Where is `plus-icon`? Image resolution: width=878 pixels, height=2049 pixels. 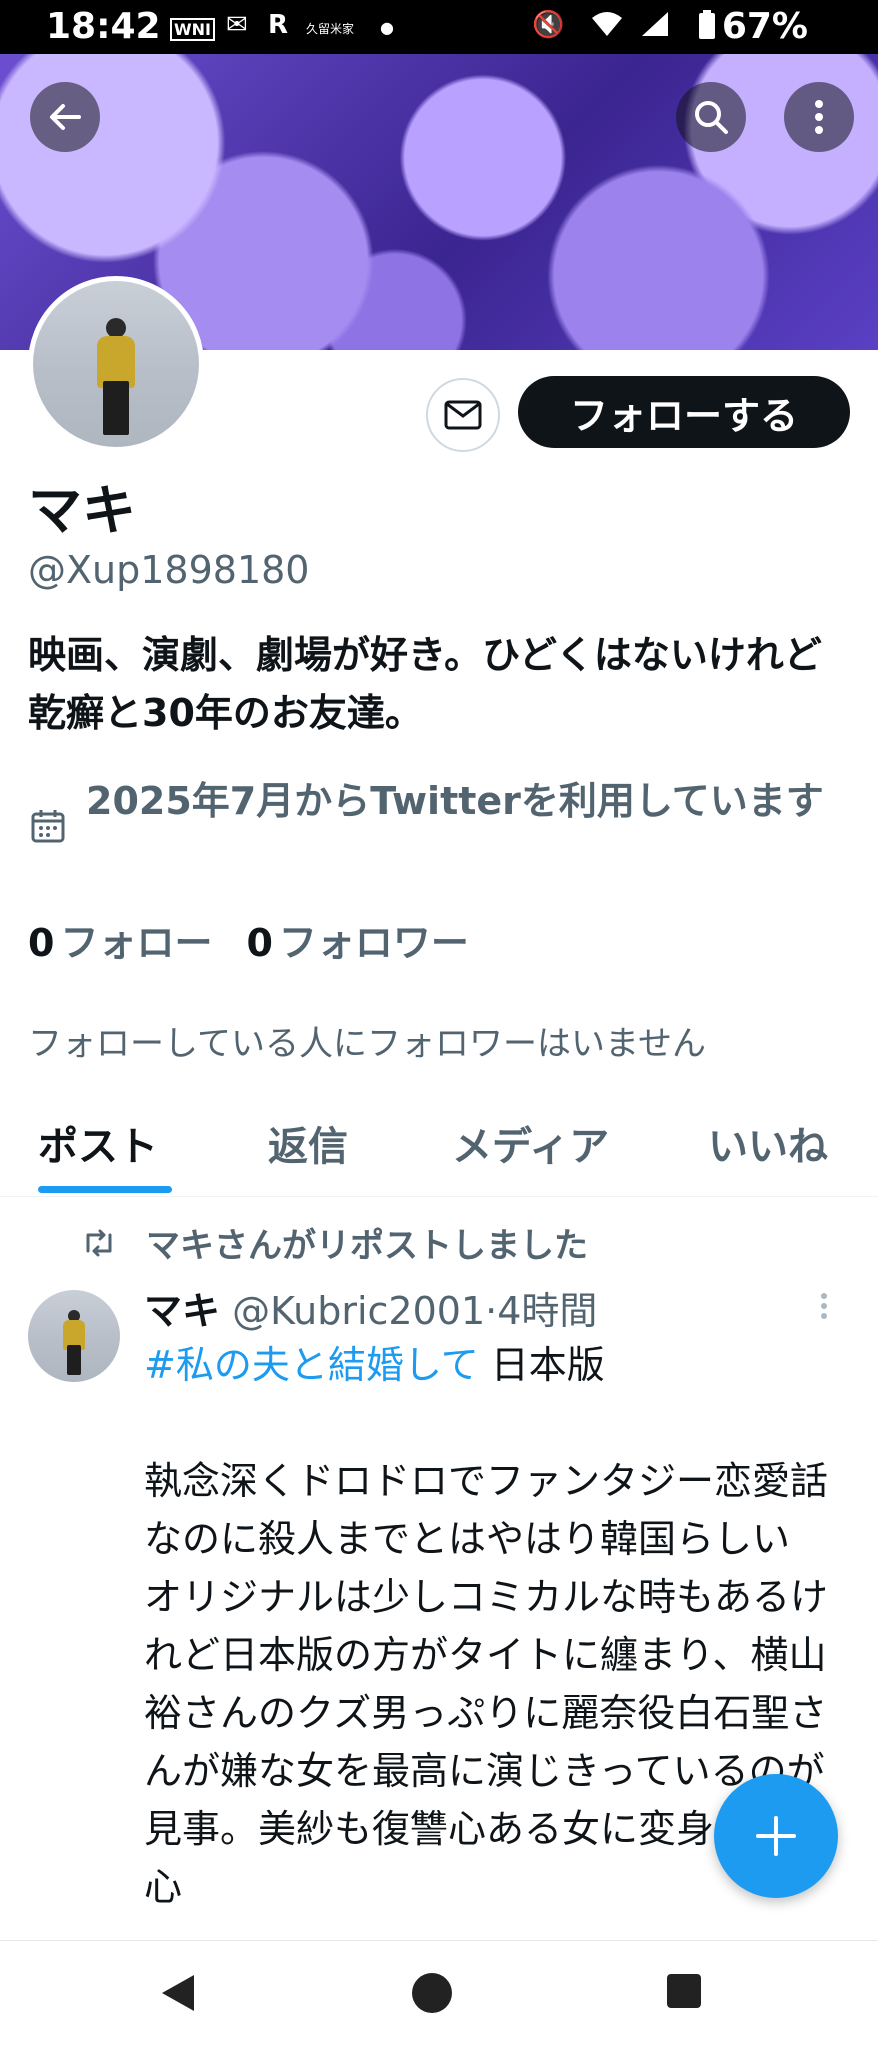
plus-icon is located at coordinates (776, 1836).